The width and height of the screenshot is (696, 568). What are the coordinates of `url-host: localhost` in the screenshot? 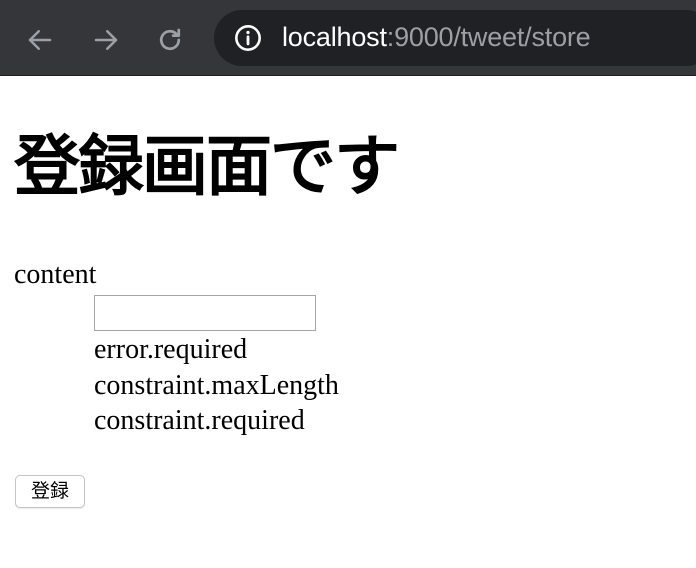 It's located at (334, 37).